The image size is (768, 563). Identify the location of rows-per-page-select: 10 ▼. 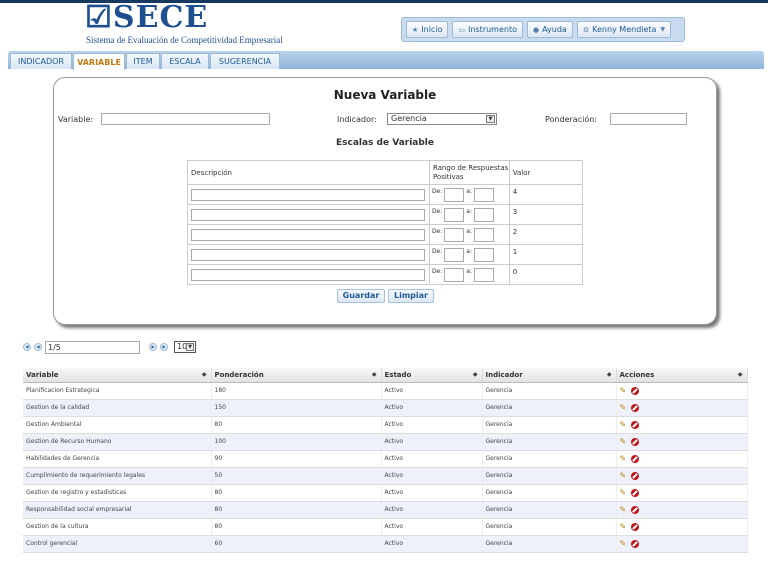
(185, 347).